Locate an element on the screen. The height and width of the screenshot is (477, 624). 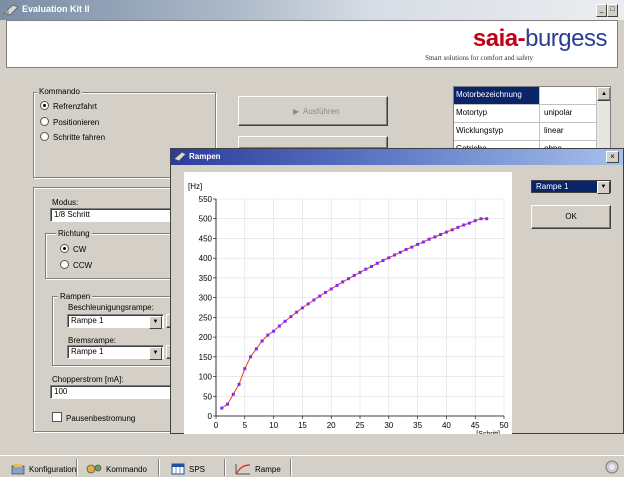
y-tick-label: 400 is located at coordinates (206, 258).